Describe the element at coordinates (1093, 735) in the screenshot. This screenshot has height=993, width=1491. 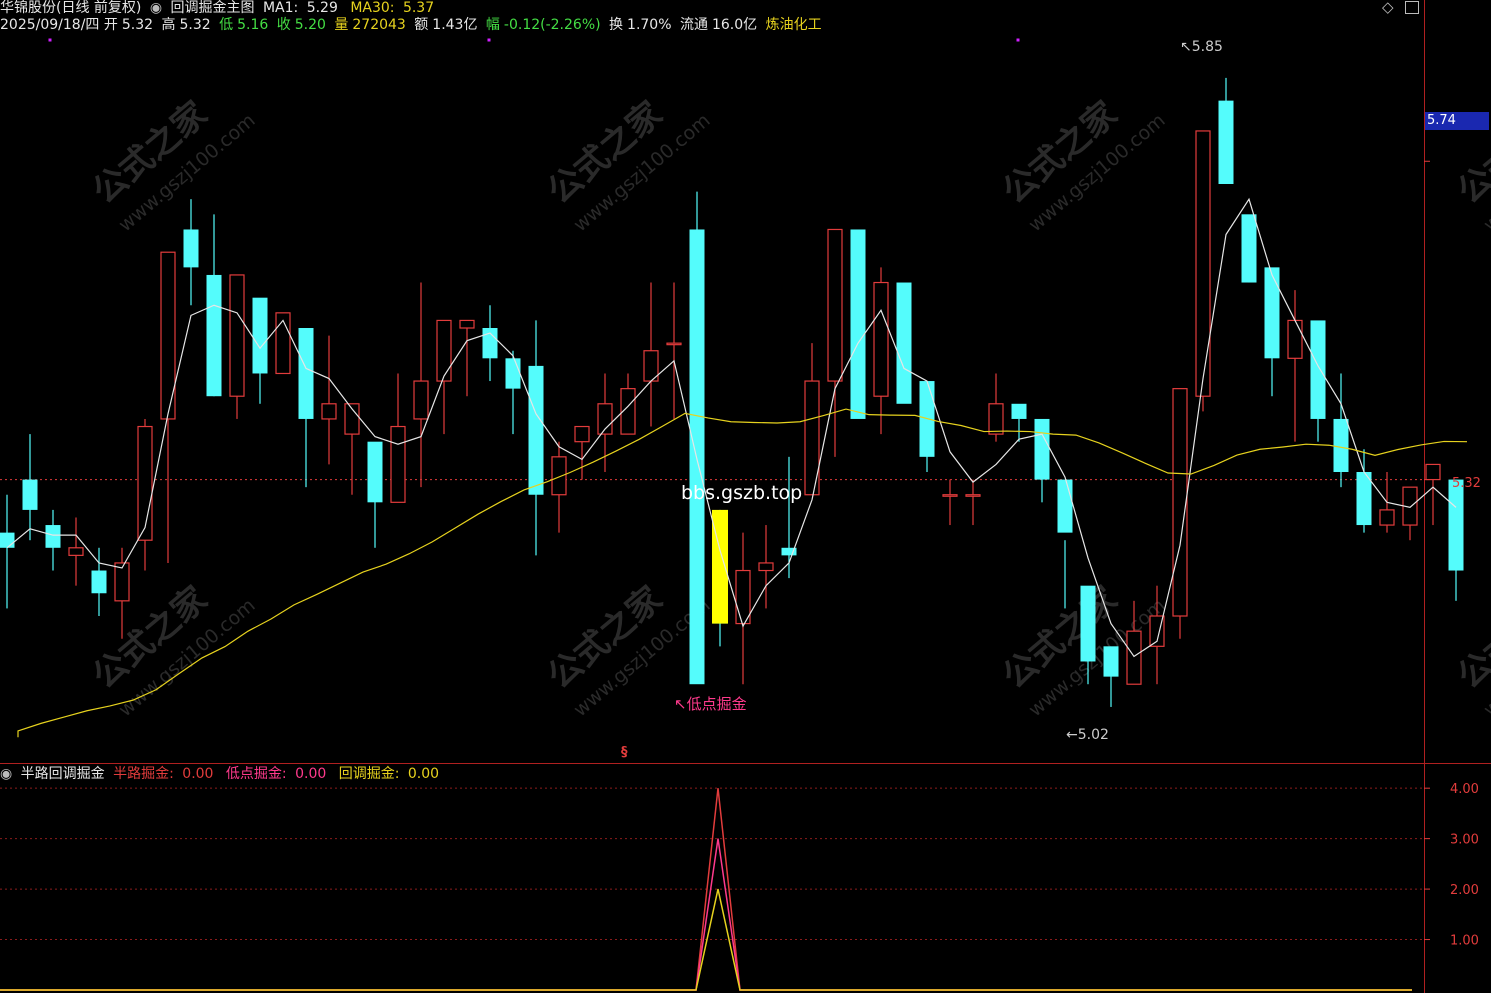
I see `low-marker-value: 5.02` at that location.